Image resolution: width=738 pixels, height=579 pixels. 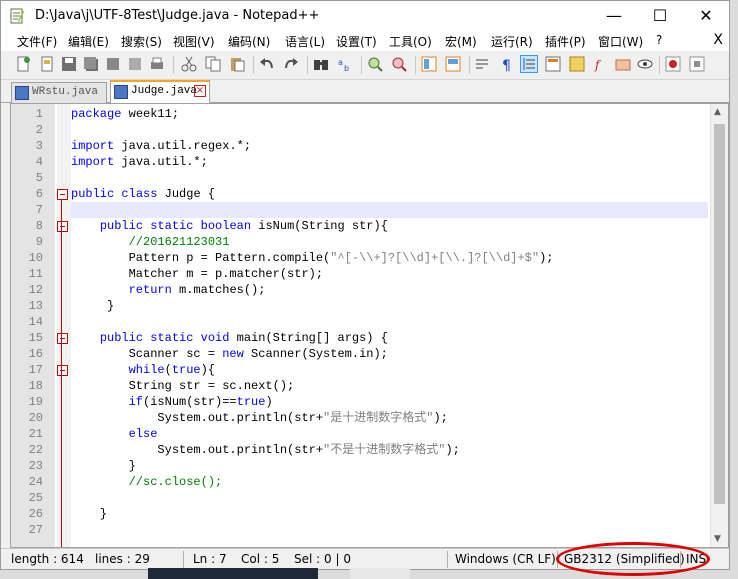 I want to click on line-number: 2, so click(x=39, y=130).